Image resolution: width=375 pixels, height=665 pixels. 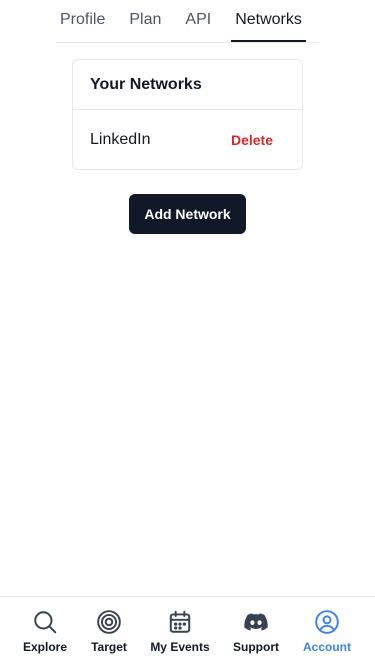 What do you see at coordinates (327, 647) in the screenshot?
I see `nav-account-label: Account` at bounding box center [327, 647].